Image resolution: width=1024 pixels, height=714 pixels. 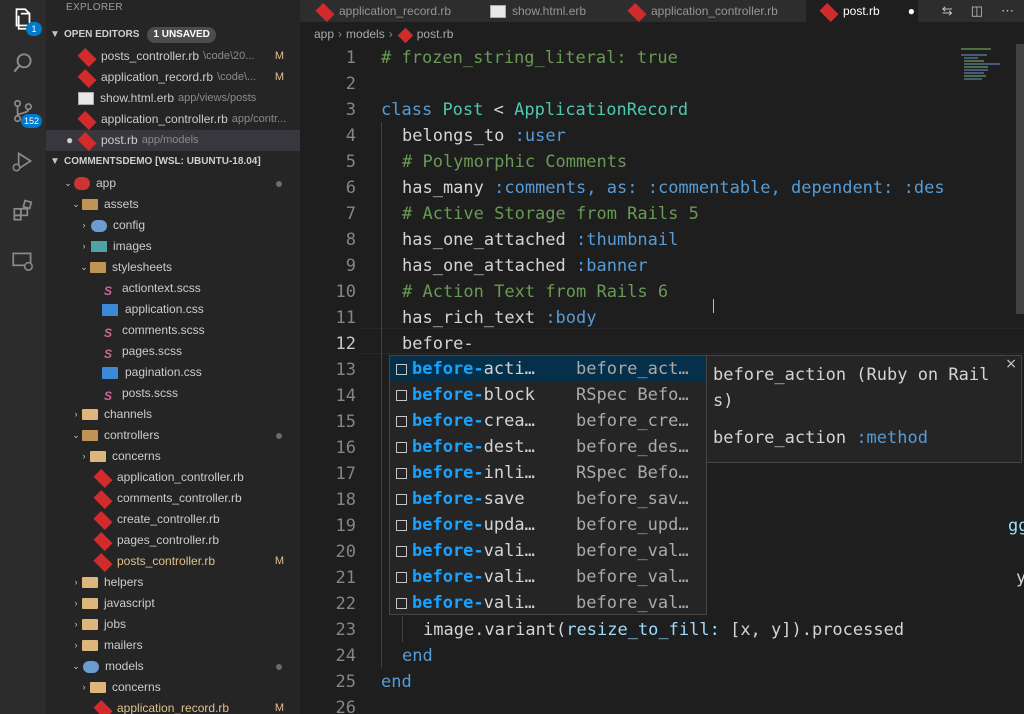 I want to click on tab-label: application_record.rb, so click(x=395, y=11).